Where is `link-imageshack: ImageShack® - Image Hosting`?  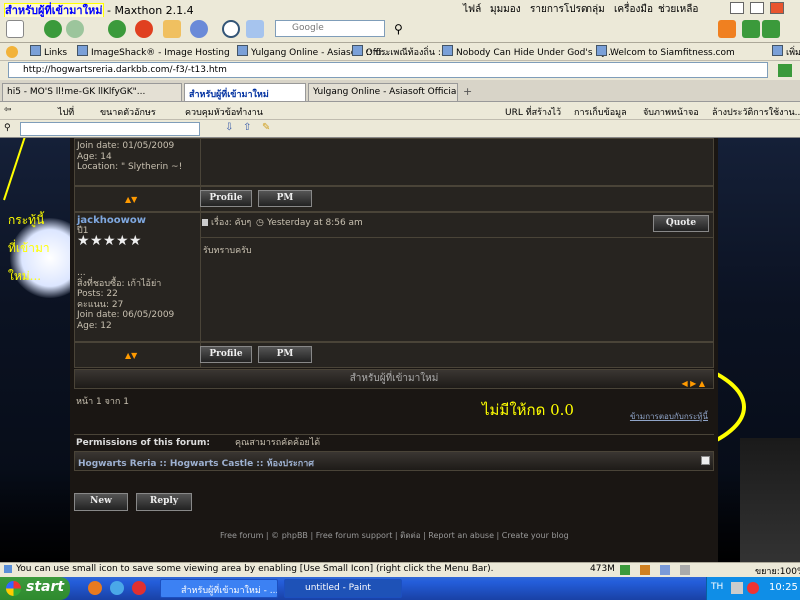
link-imageshack: ImageShack® - Image Hosting is located at coordinates (153, 51).